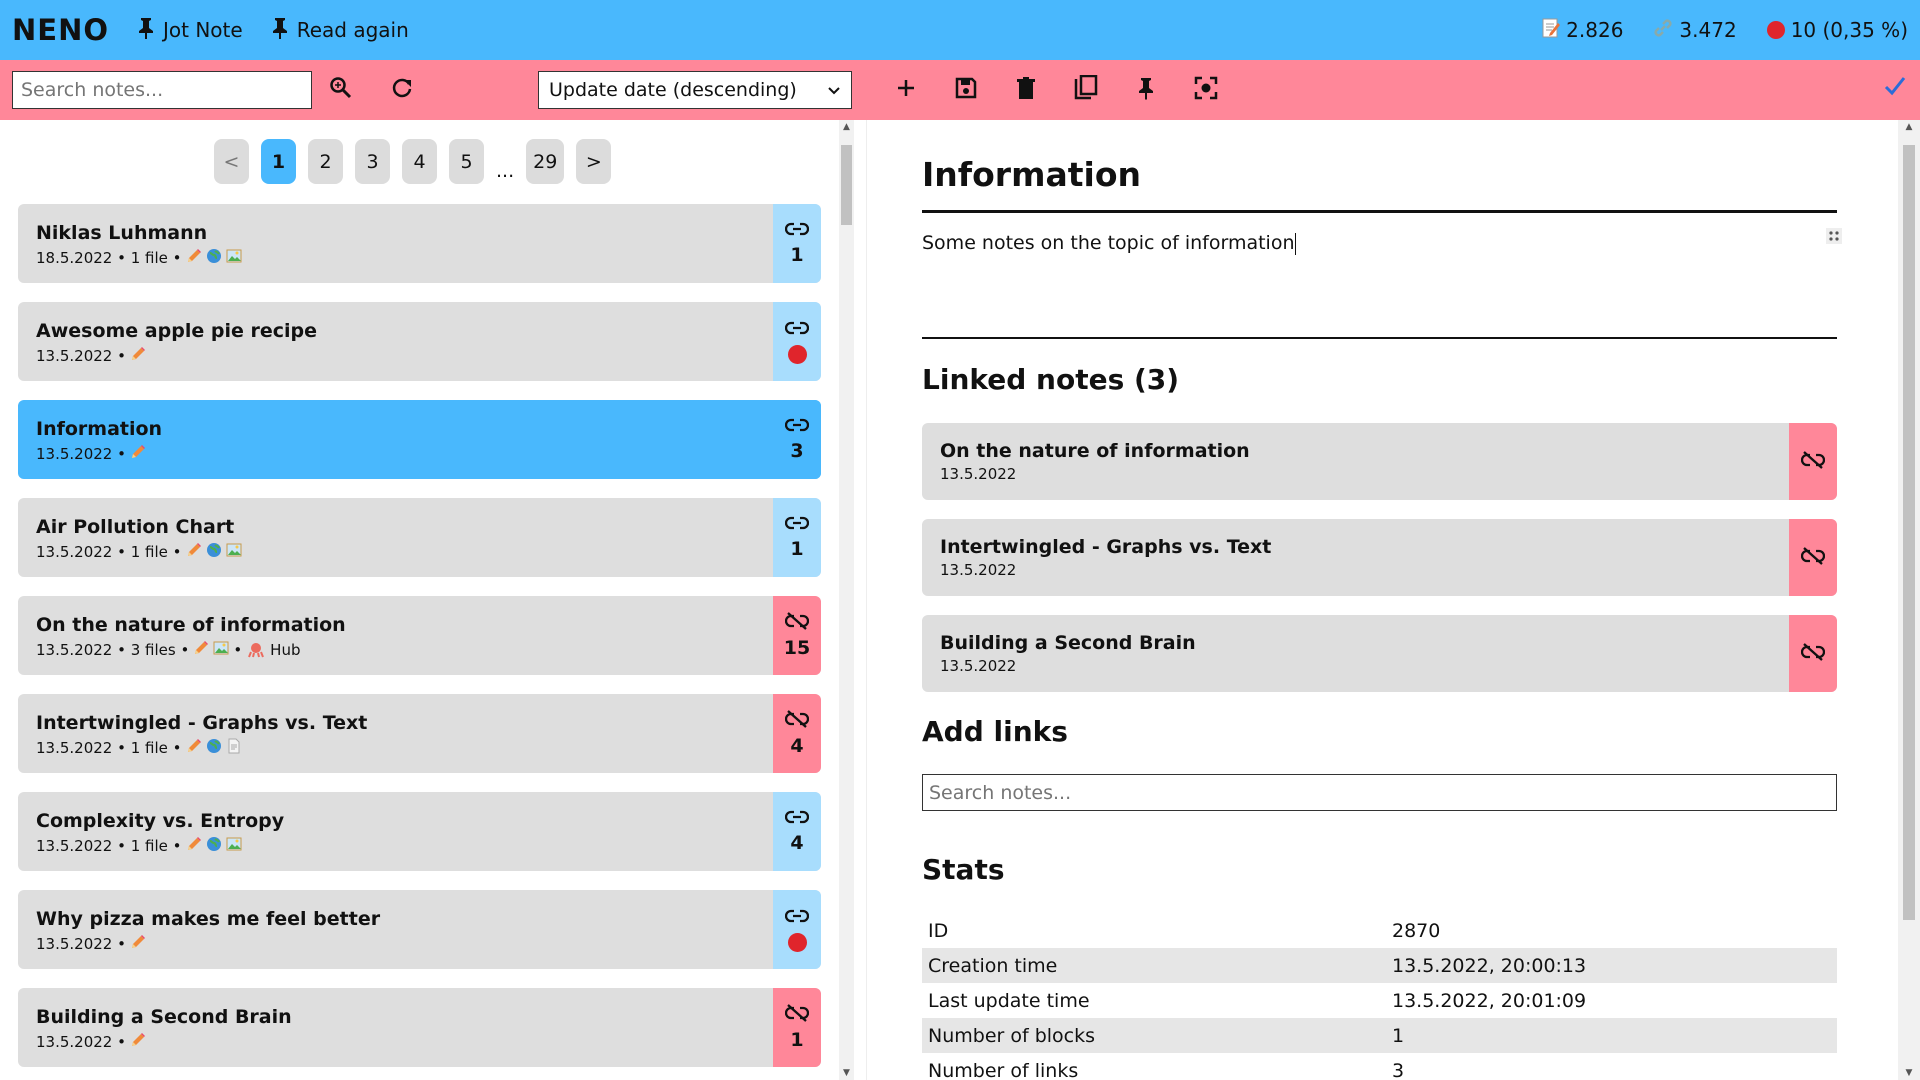 This screenshot has width=1920, height=1080. Describe the element at coordinates (1379, 653) in the screenshot. I see `linked-note-item: Building a Second Brain 13.5.2022` at that location.